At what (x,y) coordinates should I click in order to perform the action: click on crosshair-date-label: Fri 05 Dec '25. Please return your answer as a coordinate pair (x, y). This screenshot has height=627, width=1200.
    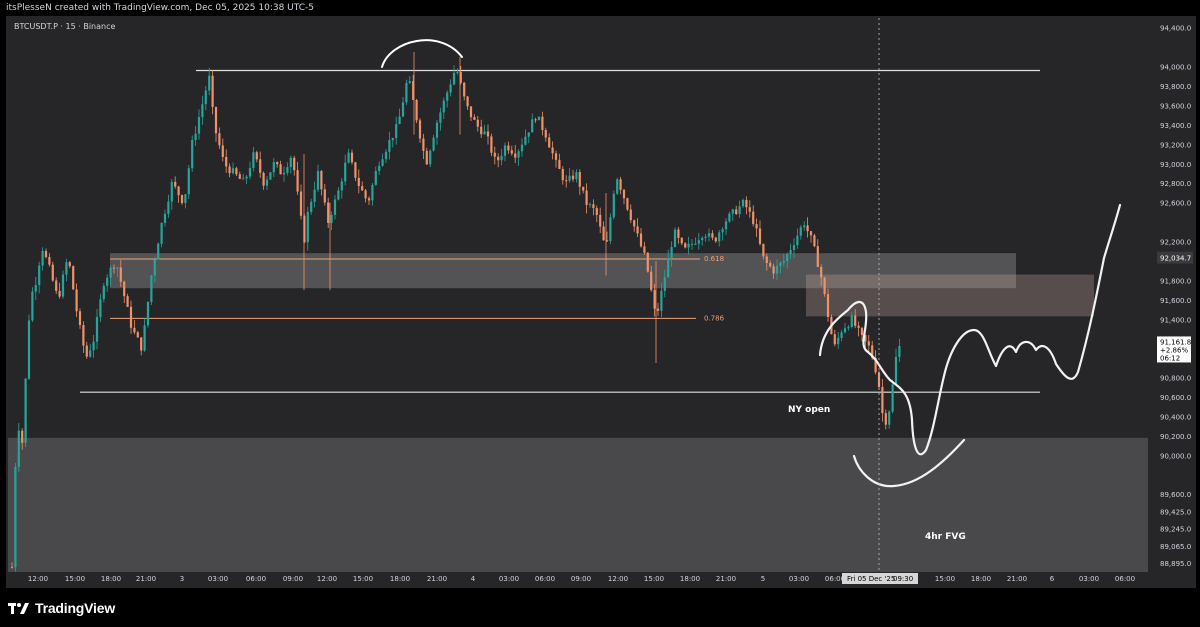
    Looking at the image, I should click on (871, 579).